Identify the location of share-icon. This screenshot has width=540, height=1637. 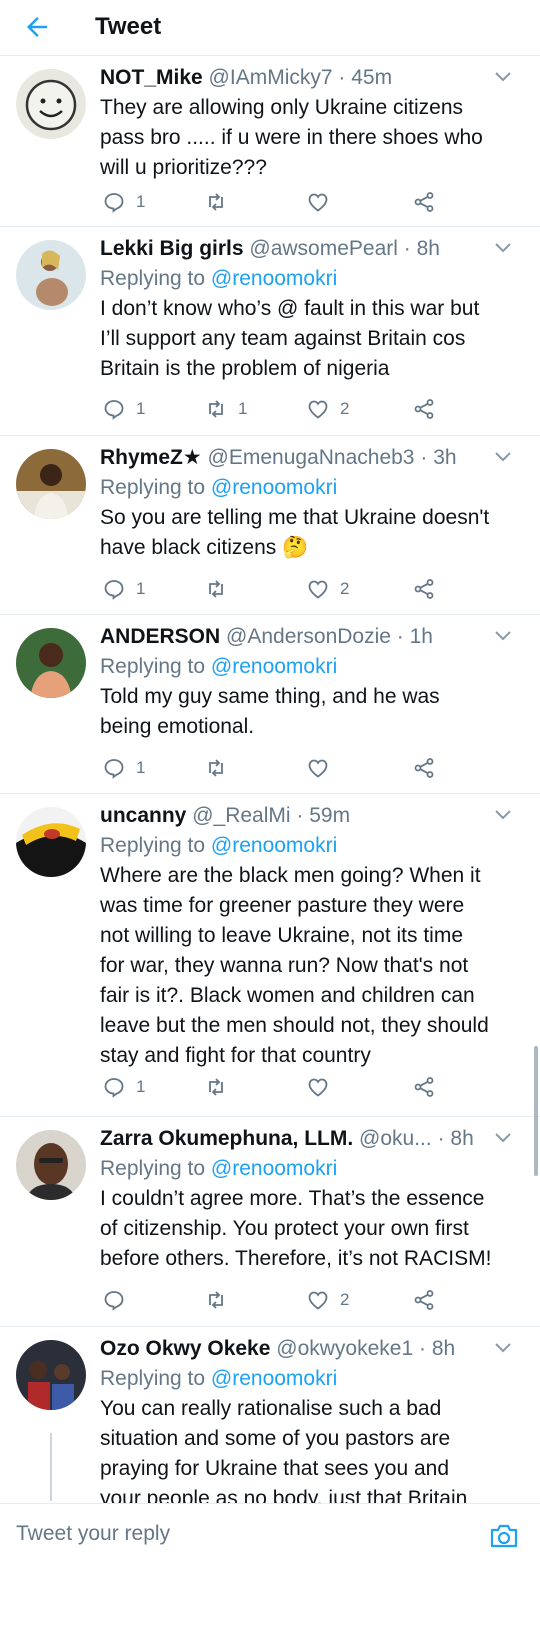
(424, 589).